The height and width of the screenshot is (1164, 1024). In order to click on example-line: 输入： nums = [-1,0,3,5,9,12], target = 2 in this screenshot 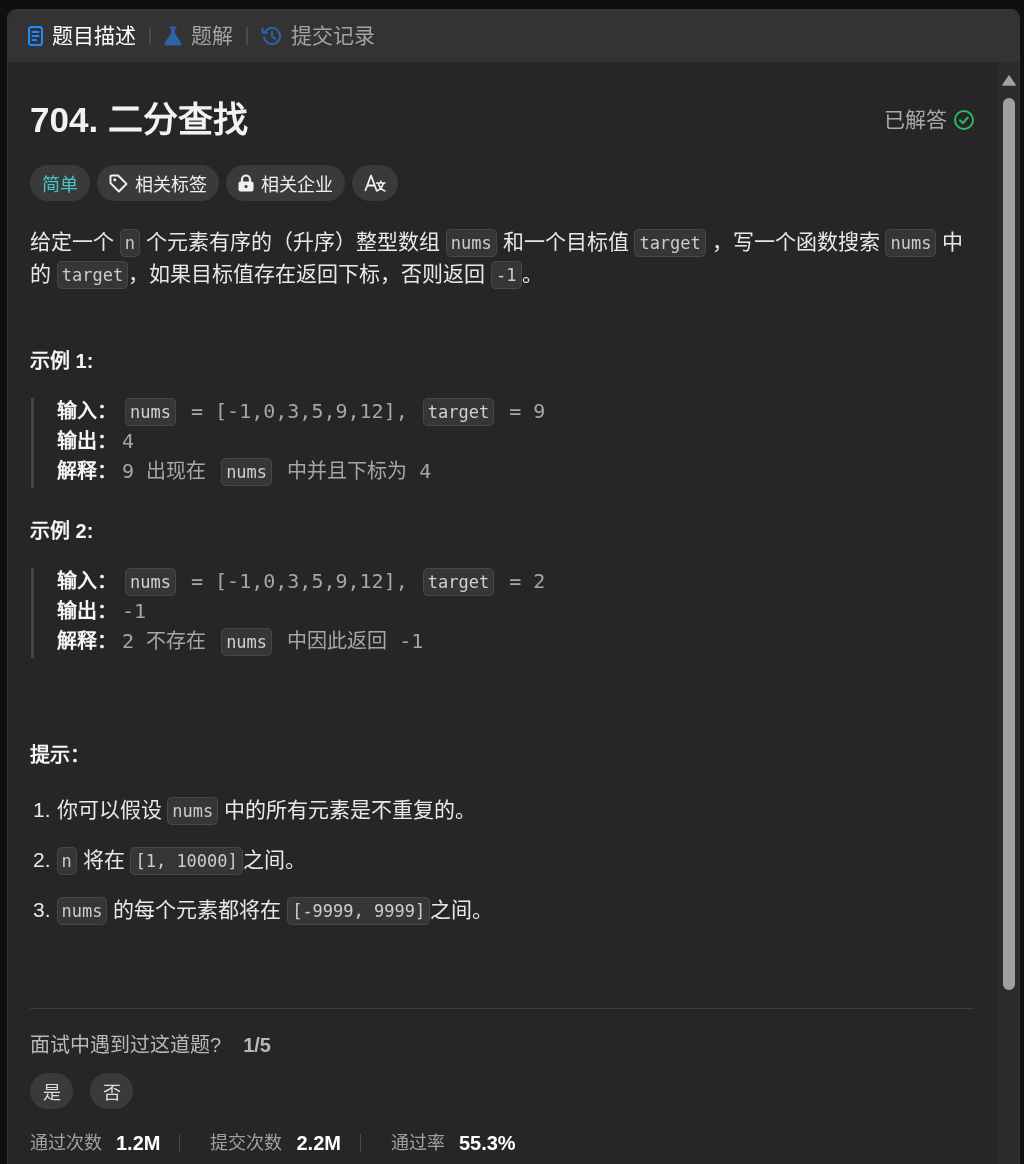, I will do `click(515, 583)`.